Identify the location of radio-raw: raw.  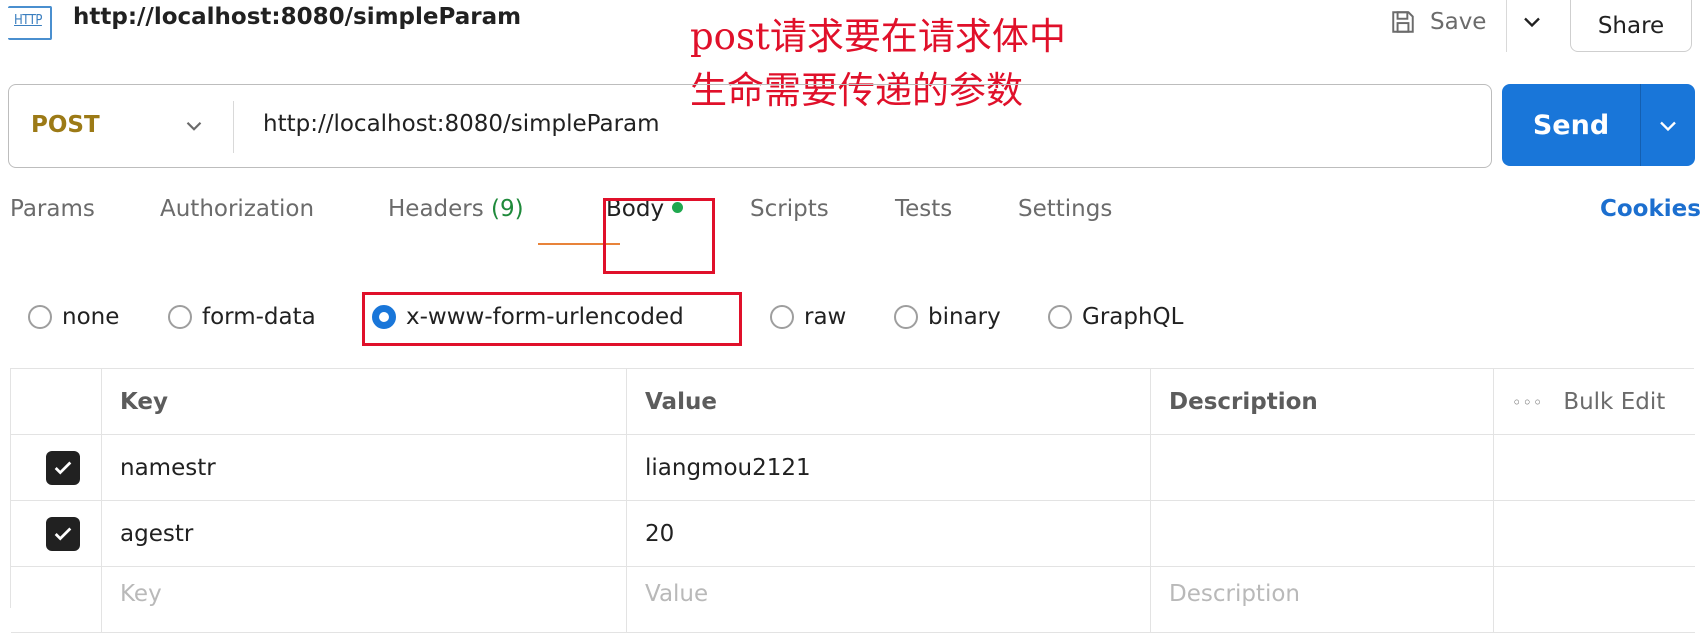
(808, 317).